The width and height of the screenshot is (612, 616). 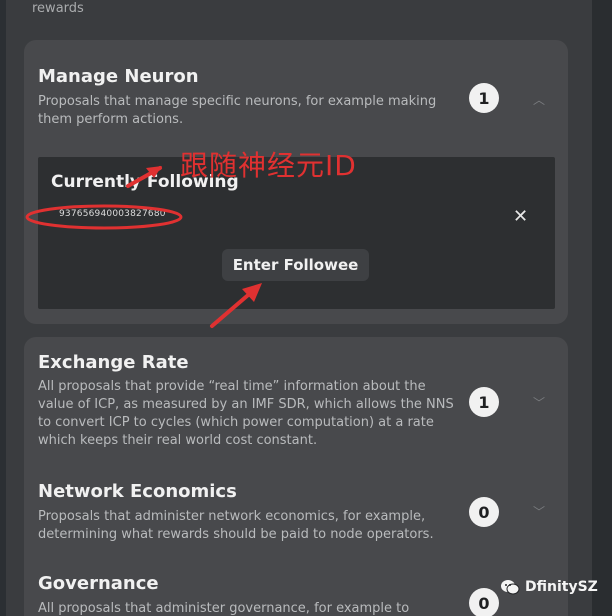 I want to click on topic-title-network-economics: Network Economics, so click(x=137, y=491).